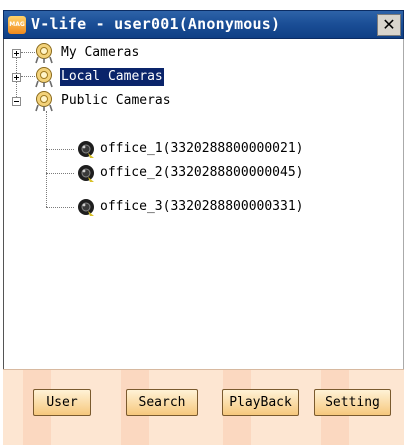 The image size is (405, 445). I want to click on user-button: User, so click(62, 402).